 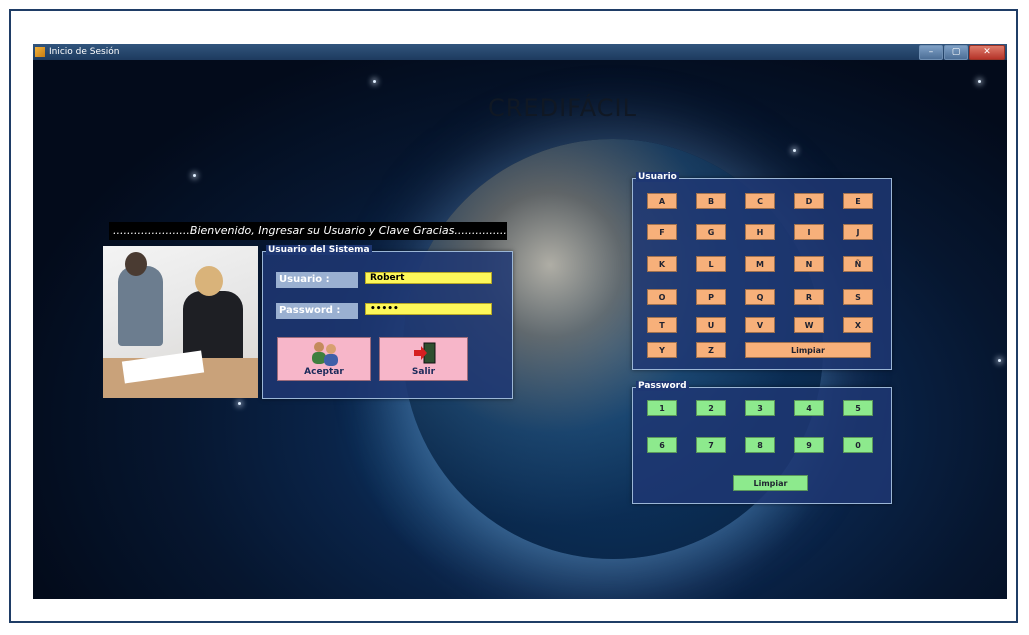 I want to click on key-6: 6, so click(x=662, y=445).